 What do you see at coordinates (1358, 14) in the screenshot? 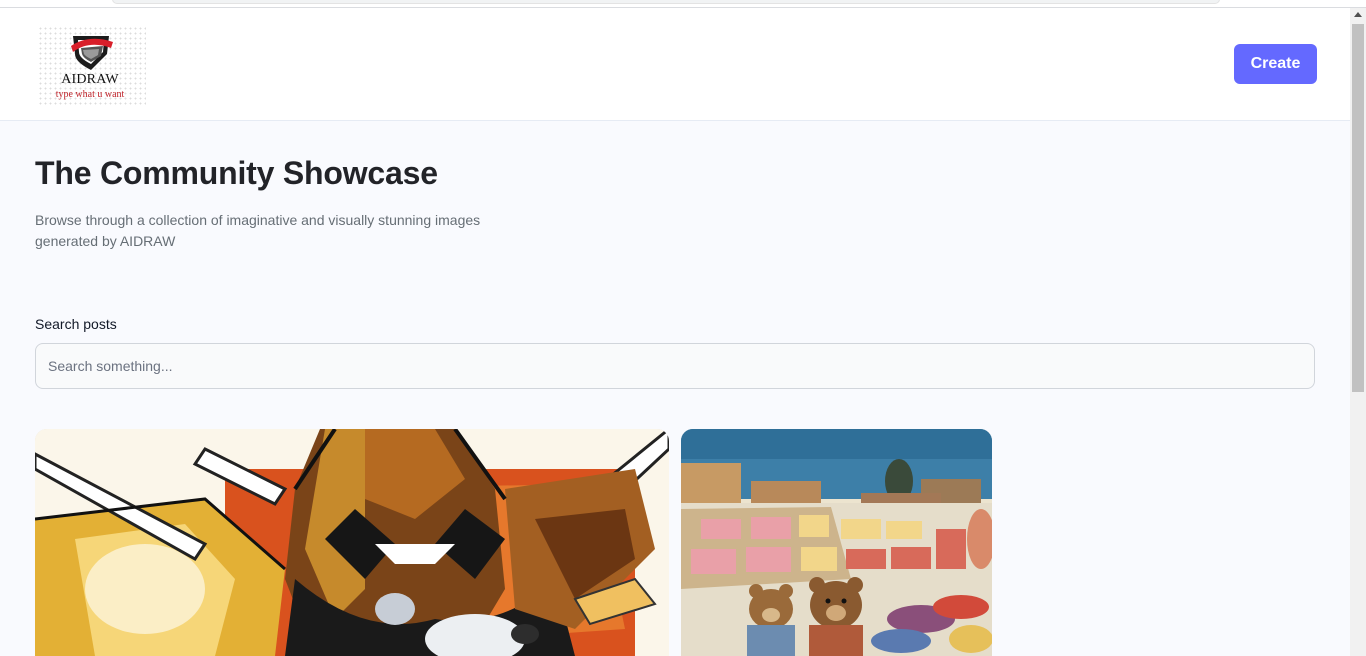
I see `scroll-up-arrow-icon` at bounding box center [1358, 14].